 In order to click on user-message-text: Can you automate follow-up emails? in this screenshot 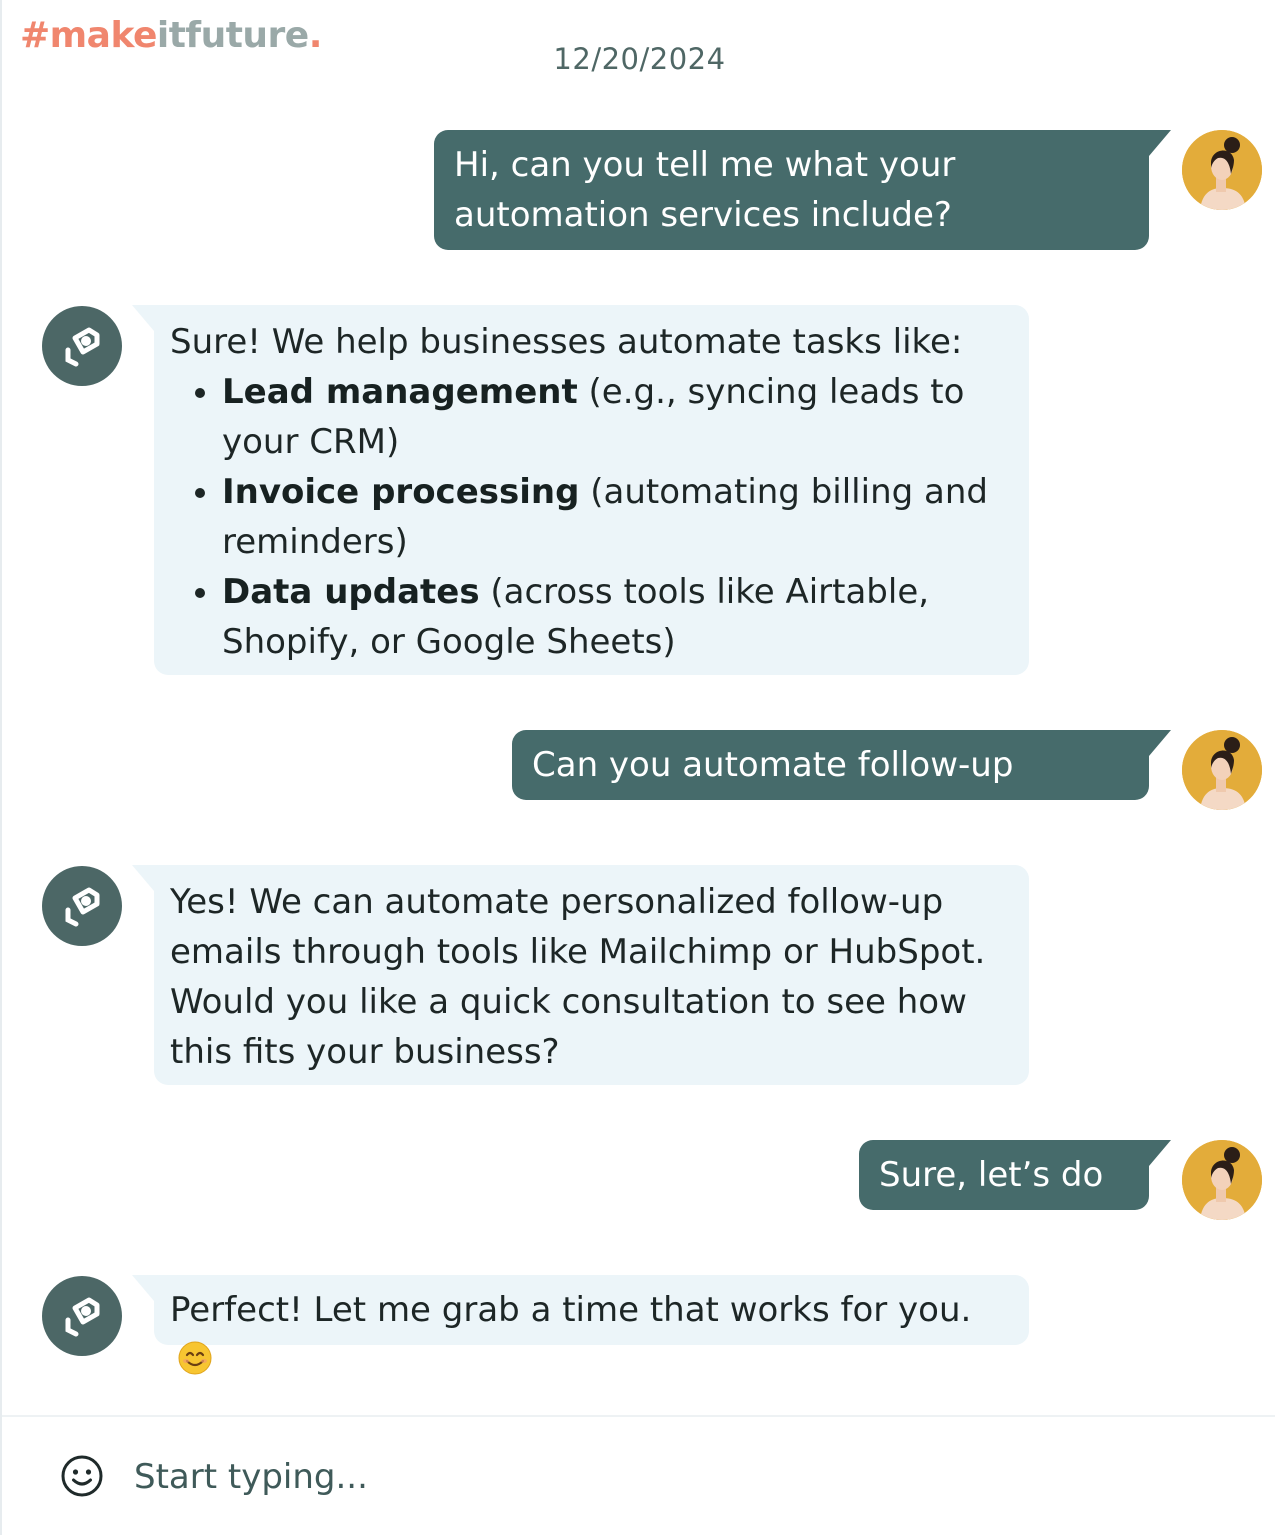, I will do `click(773, 790)`.